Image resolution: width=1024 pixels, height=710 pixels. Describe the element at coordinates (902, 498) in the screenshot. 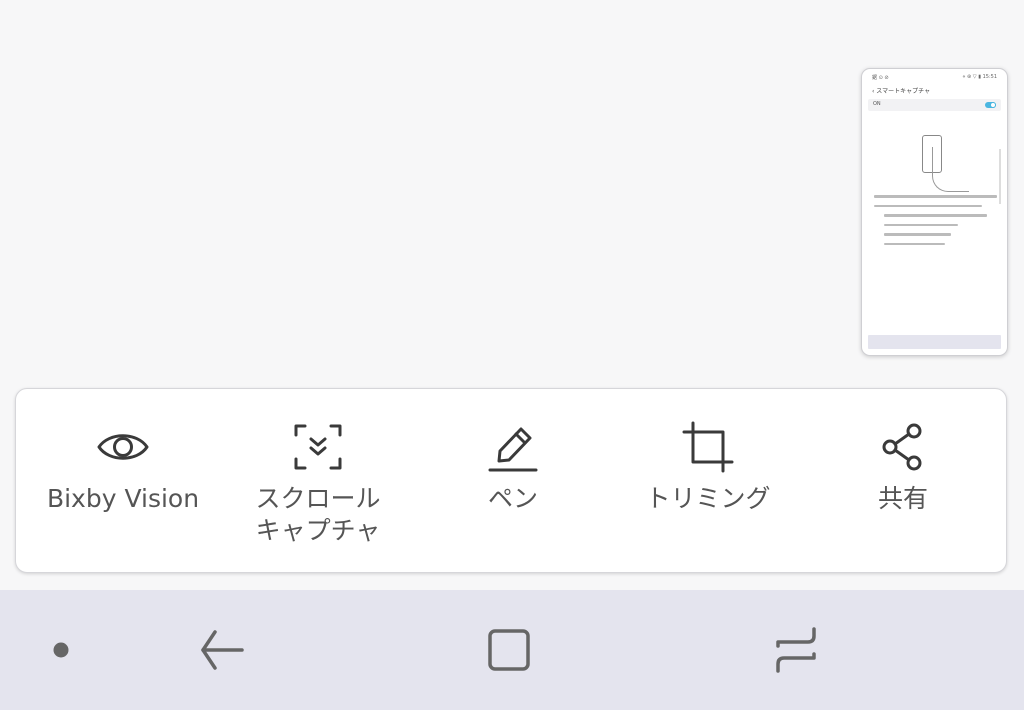

I see `share-label: 共有` at that location.